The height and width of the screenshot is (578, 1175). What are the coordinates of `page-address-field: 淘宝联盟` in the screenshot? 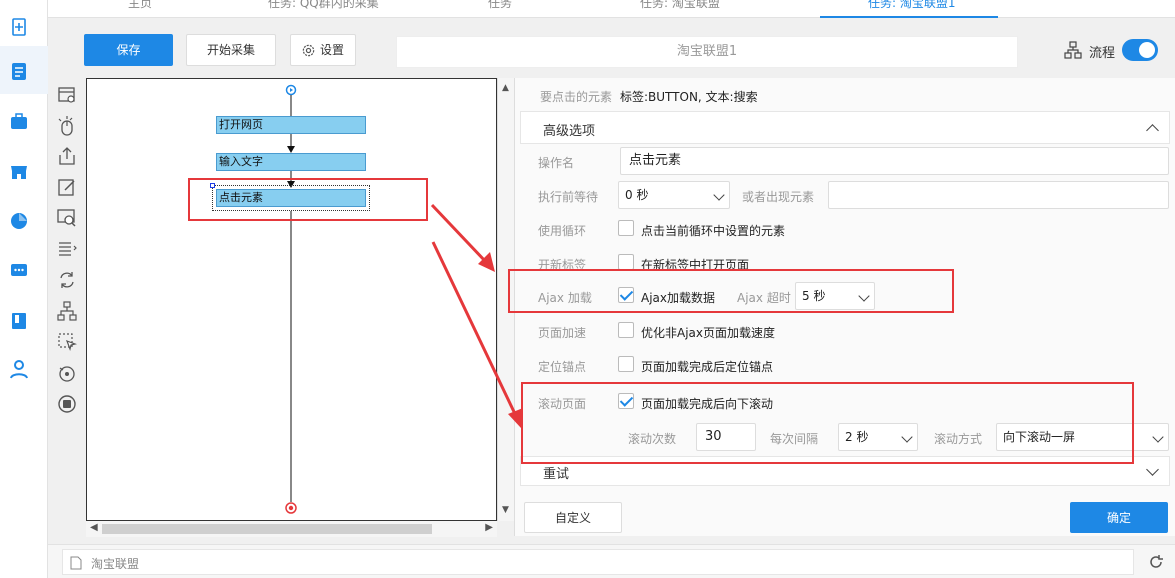 It's located at (598, 562).